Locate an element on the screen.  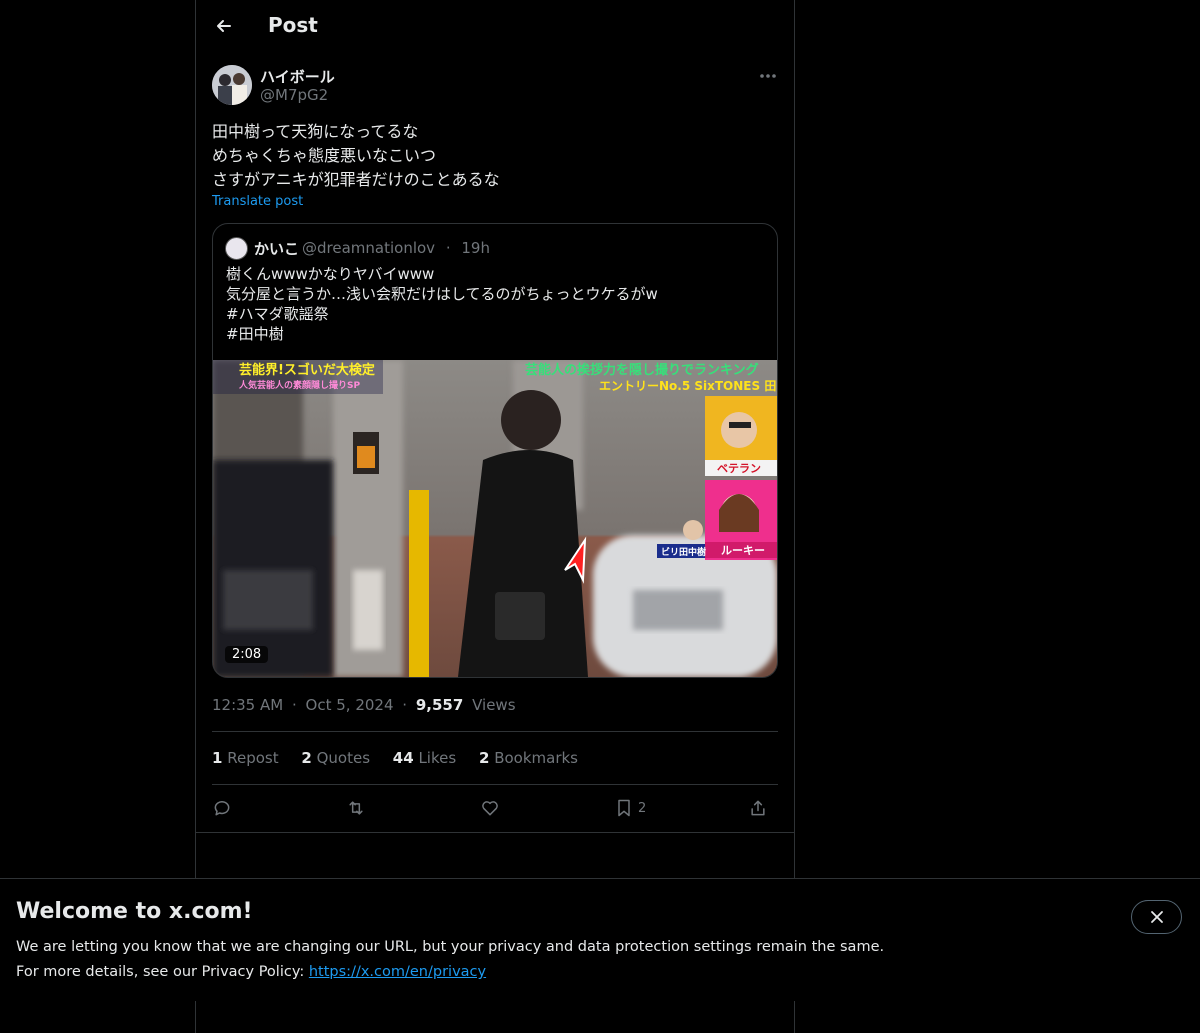
quote-text-line: 樹くんwwwかなりヤバイwww is located at coordinates (330, 274).